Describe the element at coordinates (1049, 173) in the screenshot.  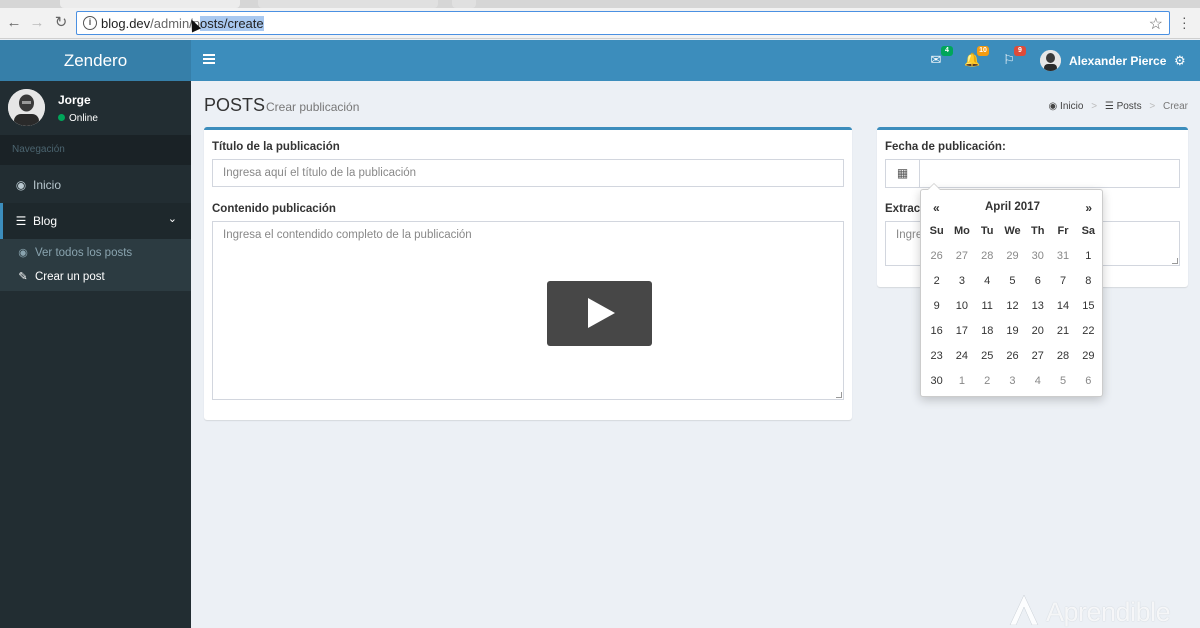
I see `date-input` at that location.